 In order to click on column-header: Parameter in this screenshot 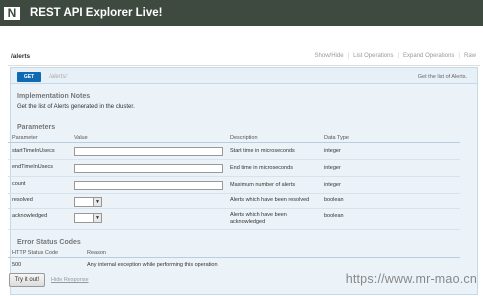, I will do `click(25, 138)`.